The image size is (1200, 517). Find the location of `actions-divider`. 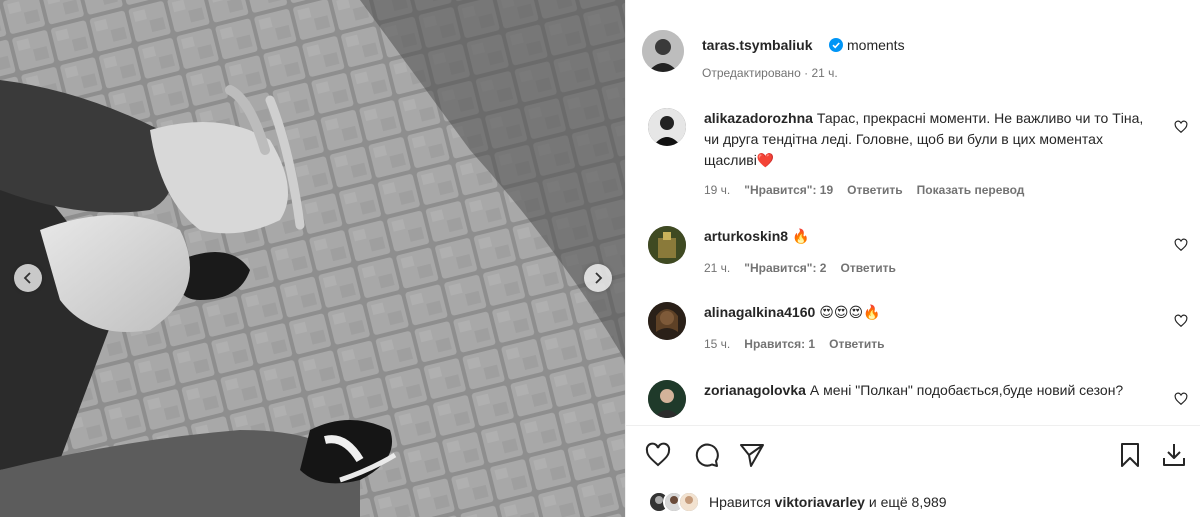

actions-divider is located at coordinates (913, 425).